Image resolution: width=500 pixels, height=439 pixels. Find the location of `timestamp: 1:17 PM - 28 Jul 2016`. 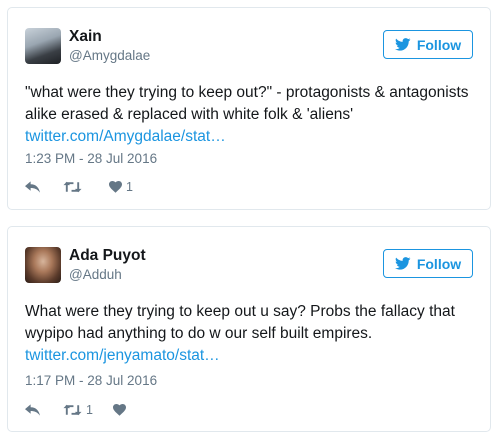

timestamp: 1:17 PM - 28 Jul 2016 is located at coordinates (91, 380).